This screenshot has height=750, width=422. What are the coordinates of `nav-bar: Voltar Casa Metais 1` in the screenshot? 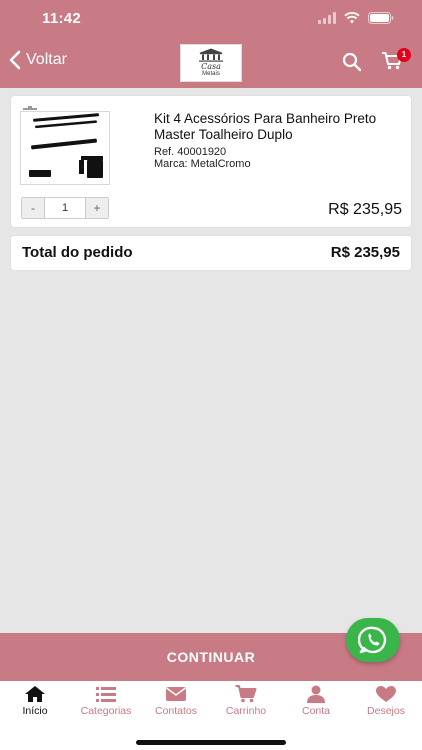 It's located at (211, 64).